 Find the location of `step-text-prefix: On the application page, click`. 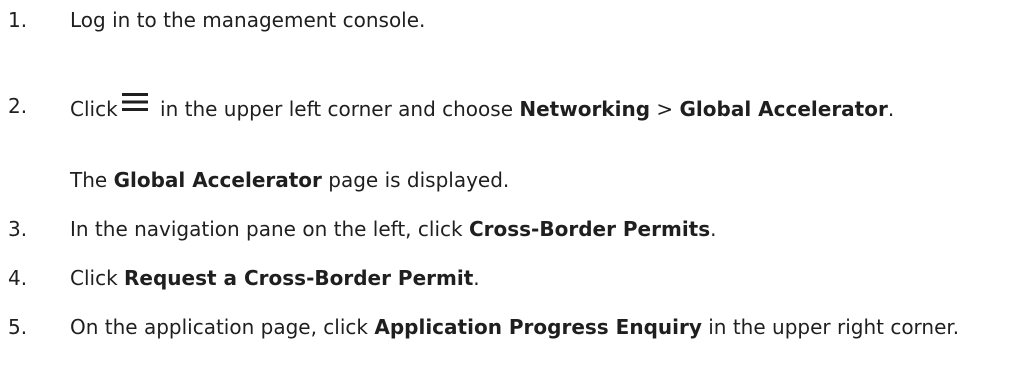

step-text-prefix: On the application page, click is located at coordinates (222, 327).